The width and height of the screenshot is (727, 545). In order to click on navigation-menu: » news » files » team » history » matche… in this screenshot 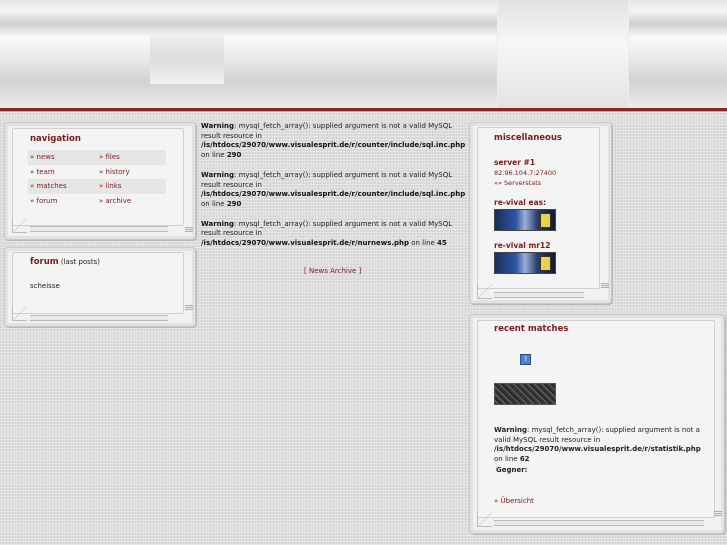, I will do `click(97, 179)`.